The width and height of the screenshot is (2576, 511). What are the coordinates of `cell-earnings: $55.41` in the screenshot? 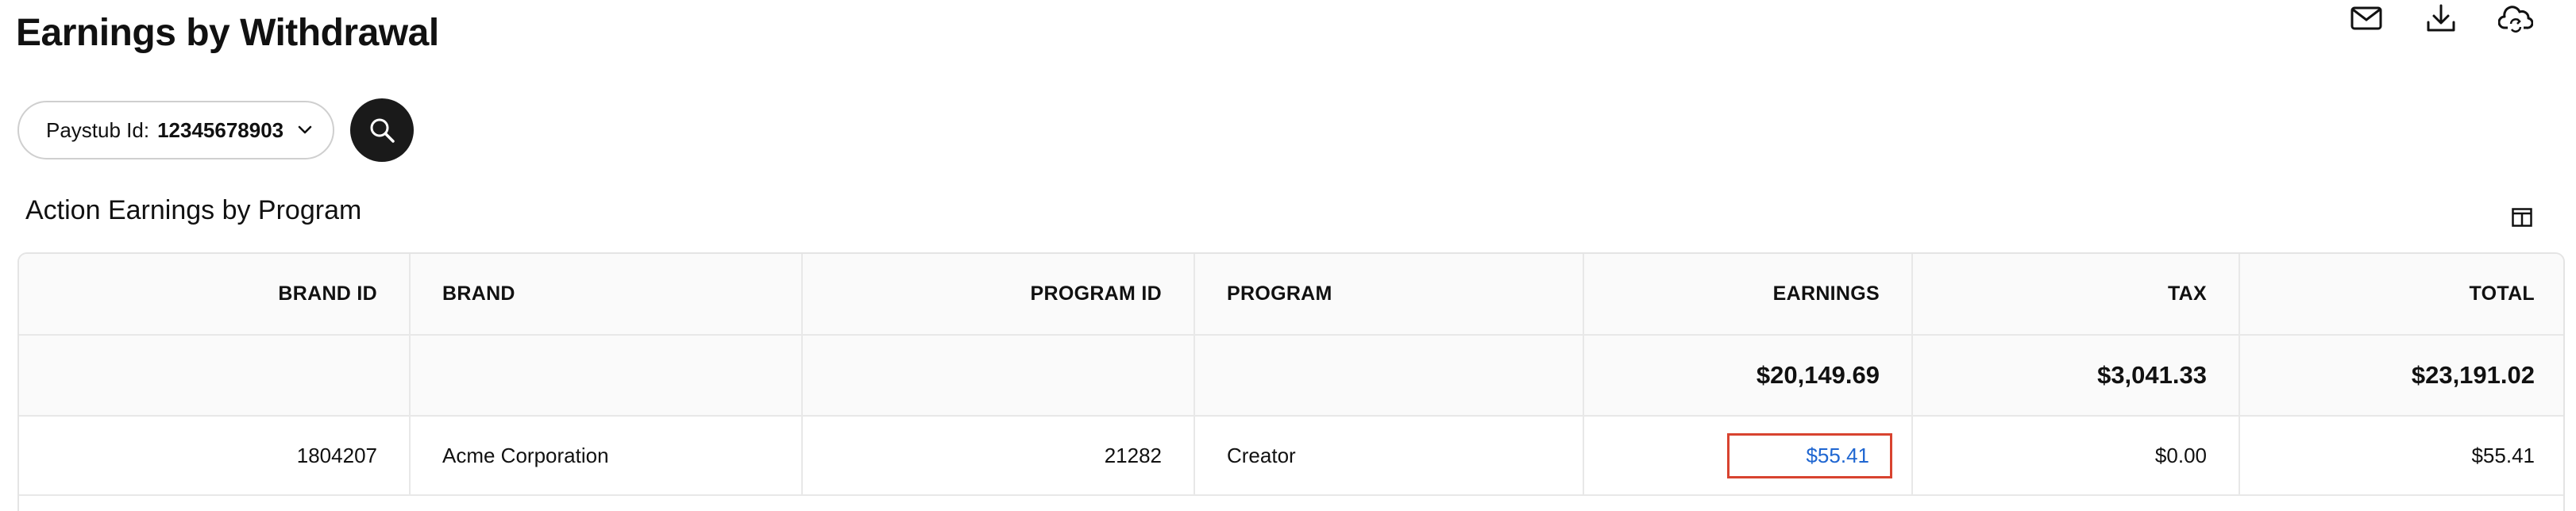 It's located at (1748, 456).